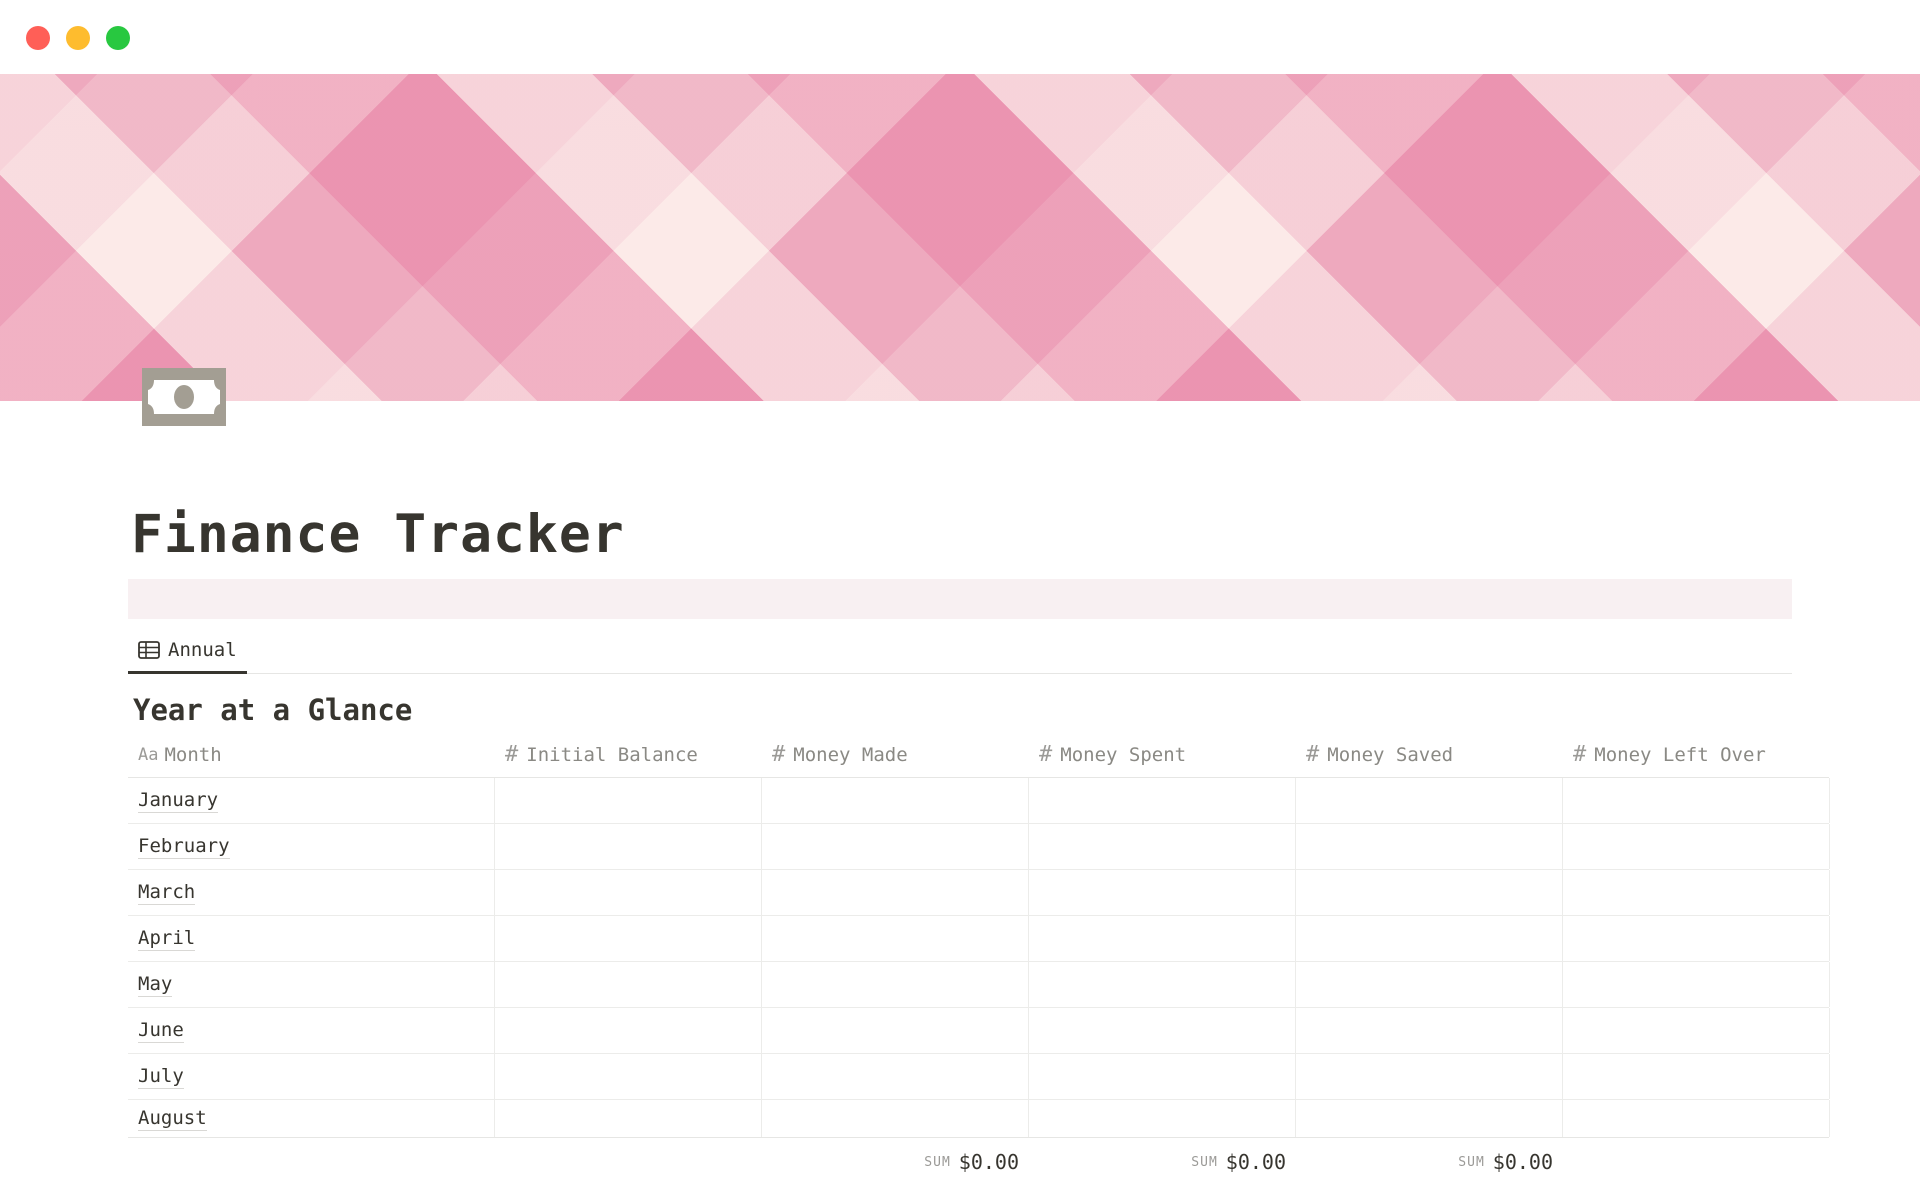 This screenshot has height=1200, width=1920. What do you see at coordinates (1471, 1162) in the screenshot?
I see `sum-label: SUM` at bounding box center [1471, 1162].